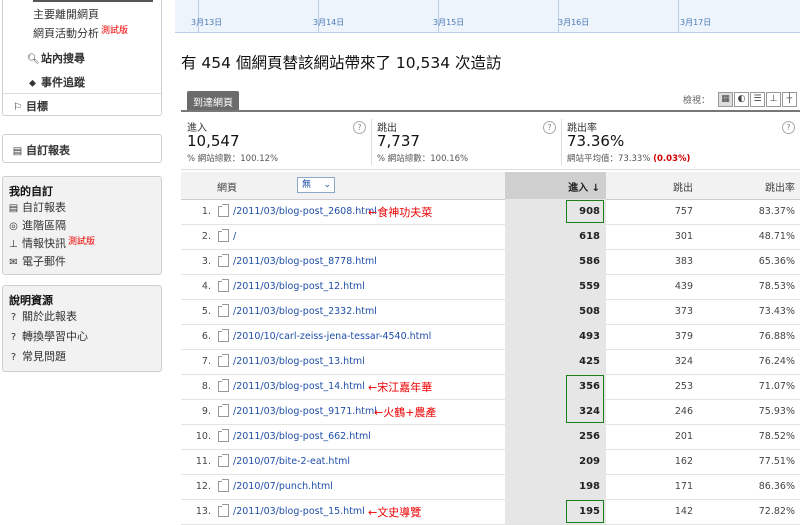 The width and height of the screenshot is (800, 525). Describe the element at coordinates (555, 461) in the screenshot. I see `entrances-cell: 209` at that location.